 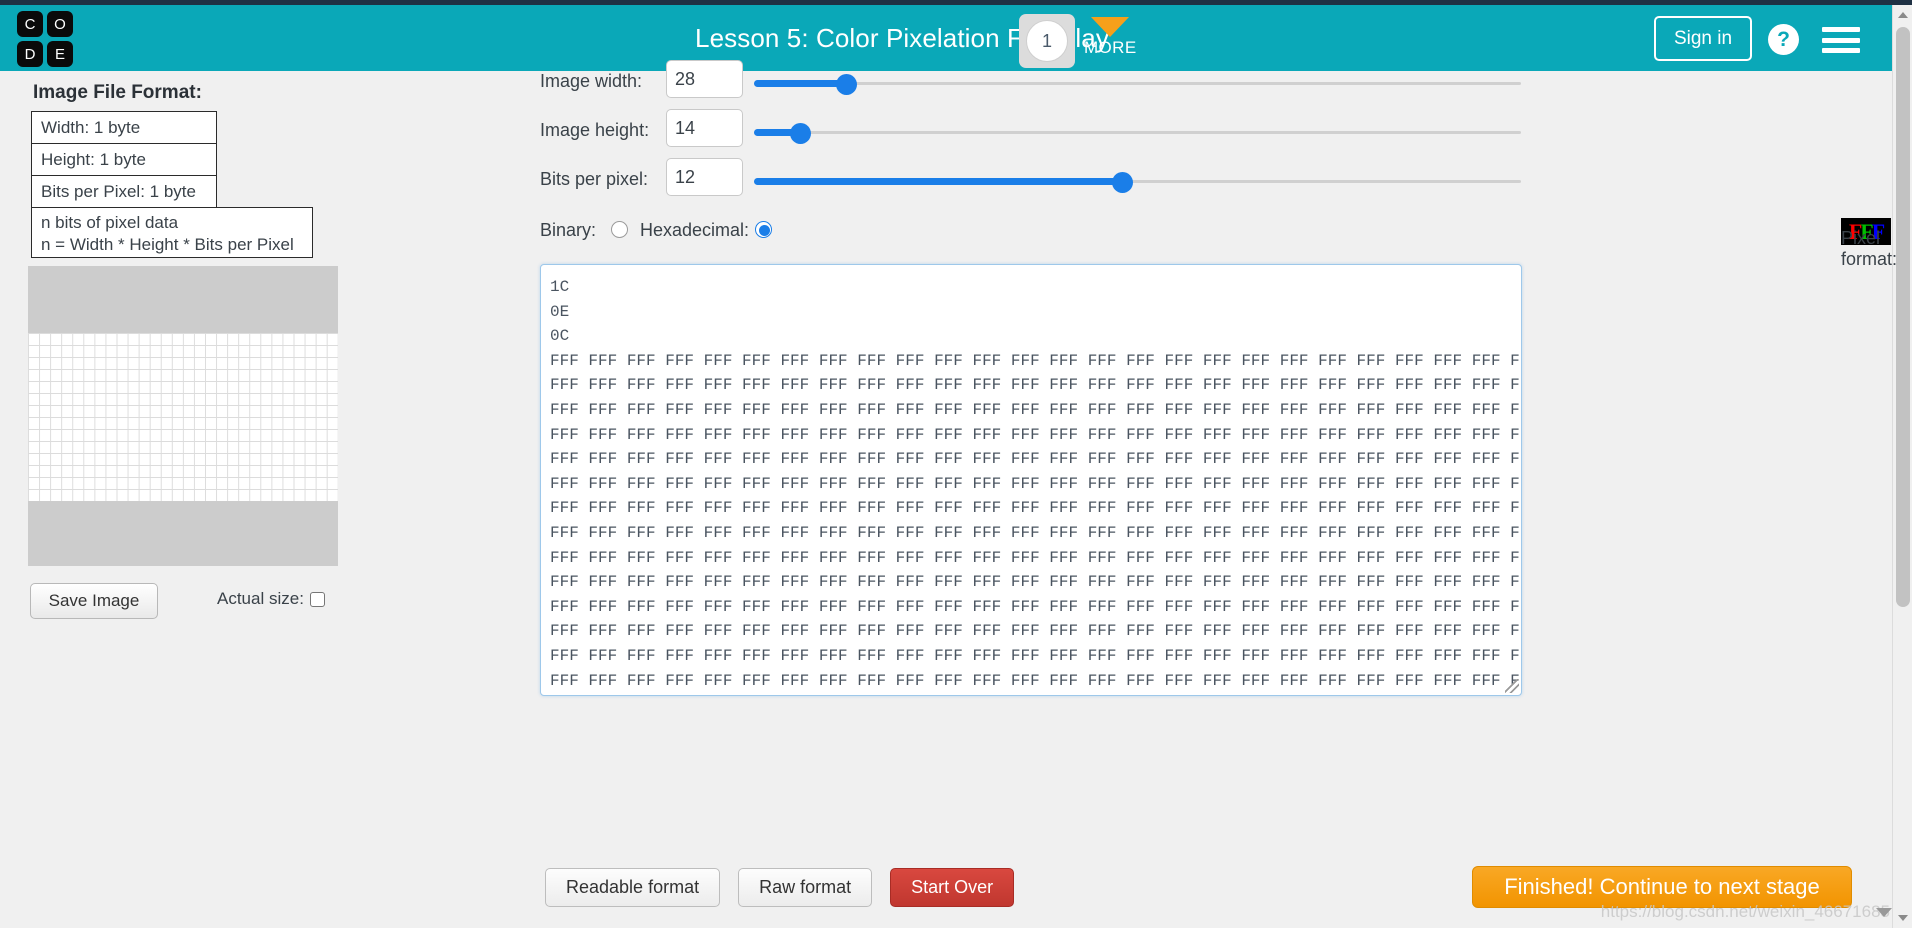 I want to click on pixel-grid-canvas, so click(x=183, y=417).